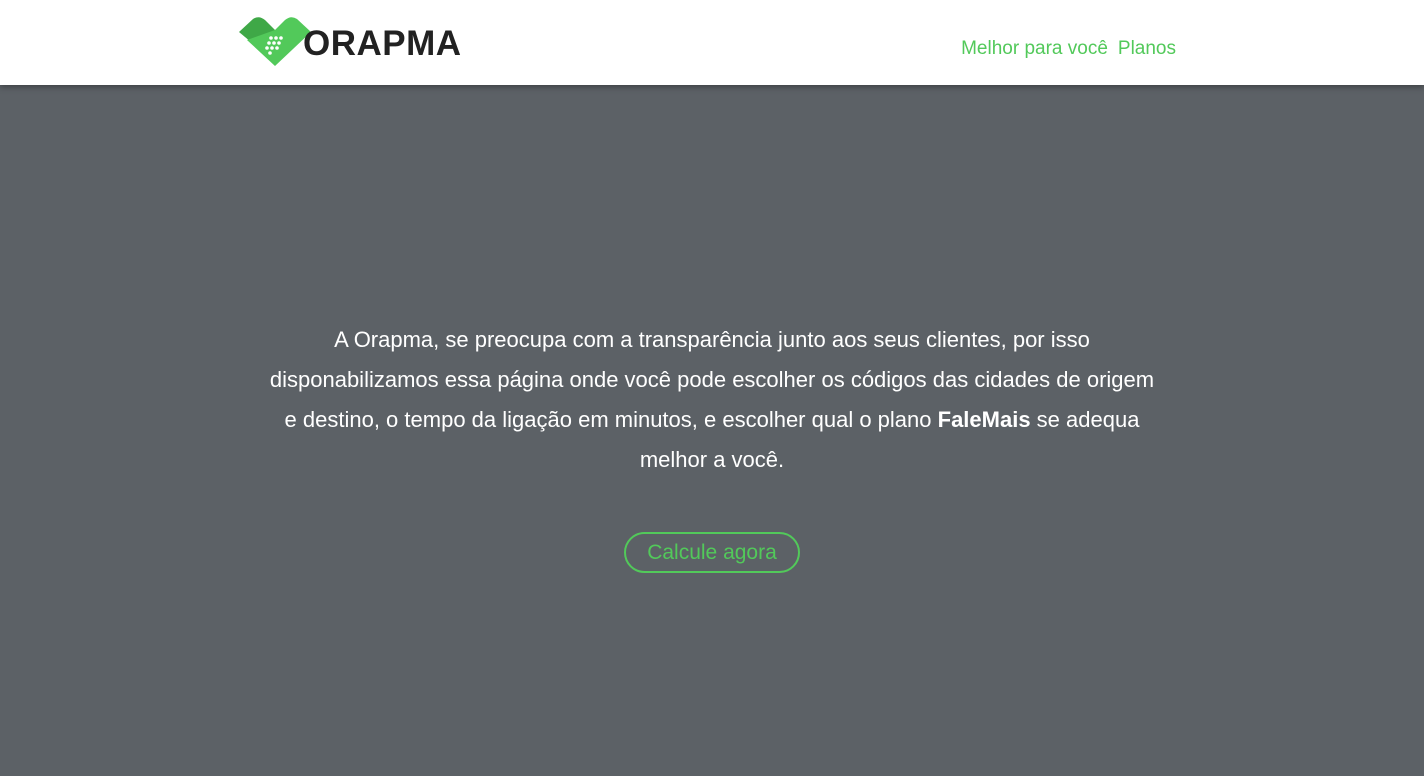 Image resolution: width=1424 pixels, height=776 pixels. Describe the element at coordinates (275, 41) in the screenshot. I see `heart-phone-keypad-icon` at that location.